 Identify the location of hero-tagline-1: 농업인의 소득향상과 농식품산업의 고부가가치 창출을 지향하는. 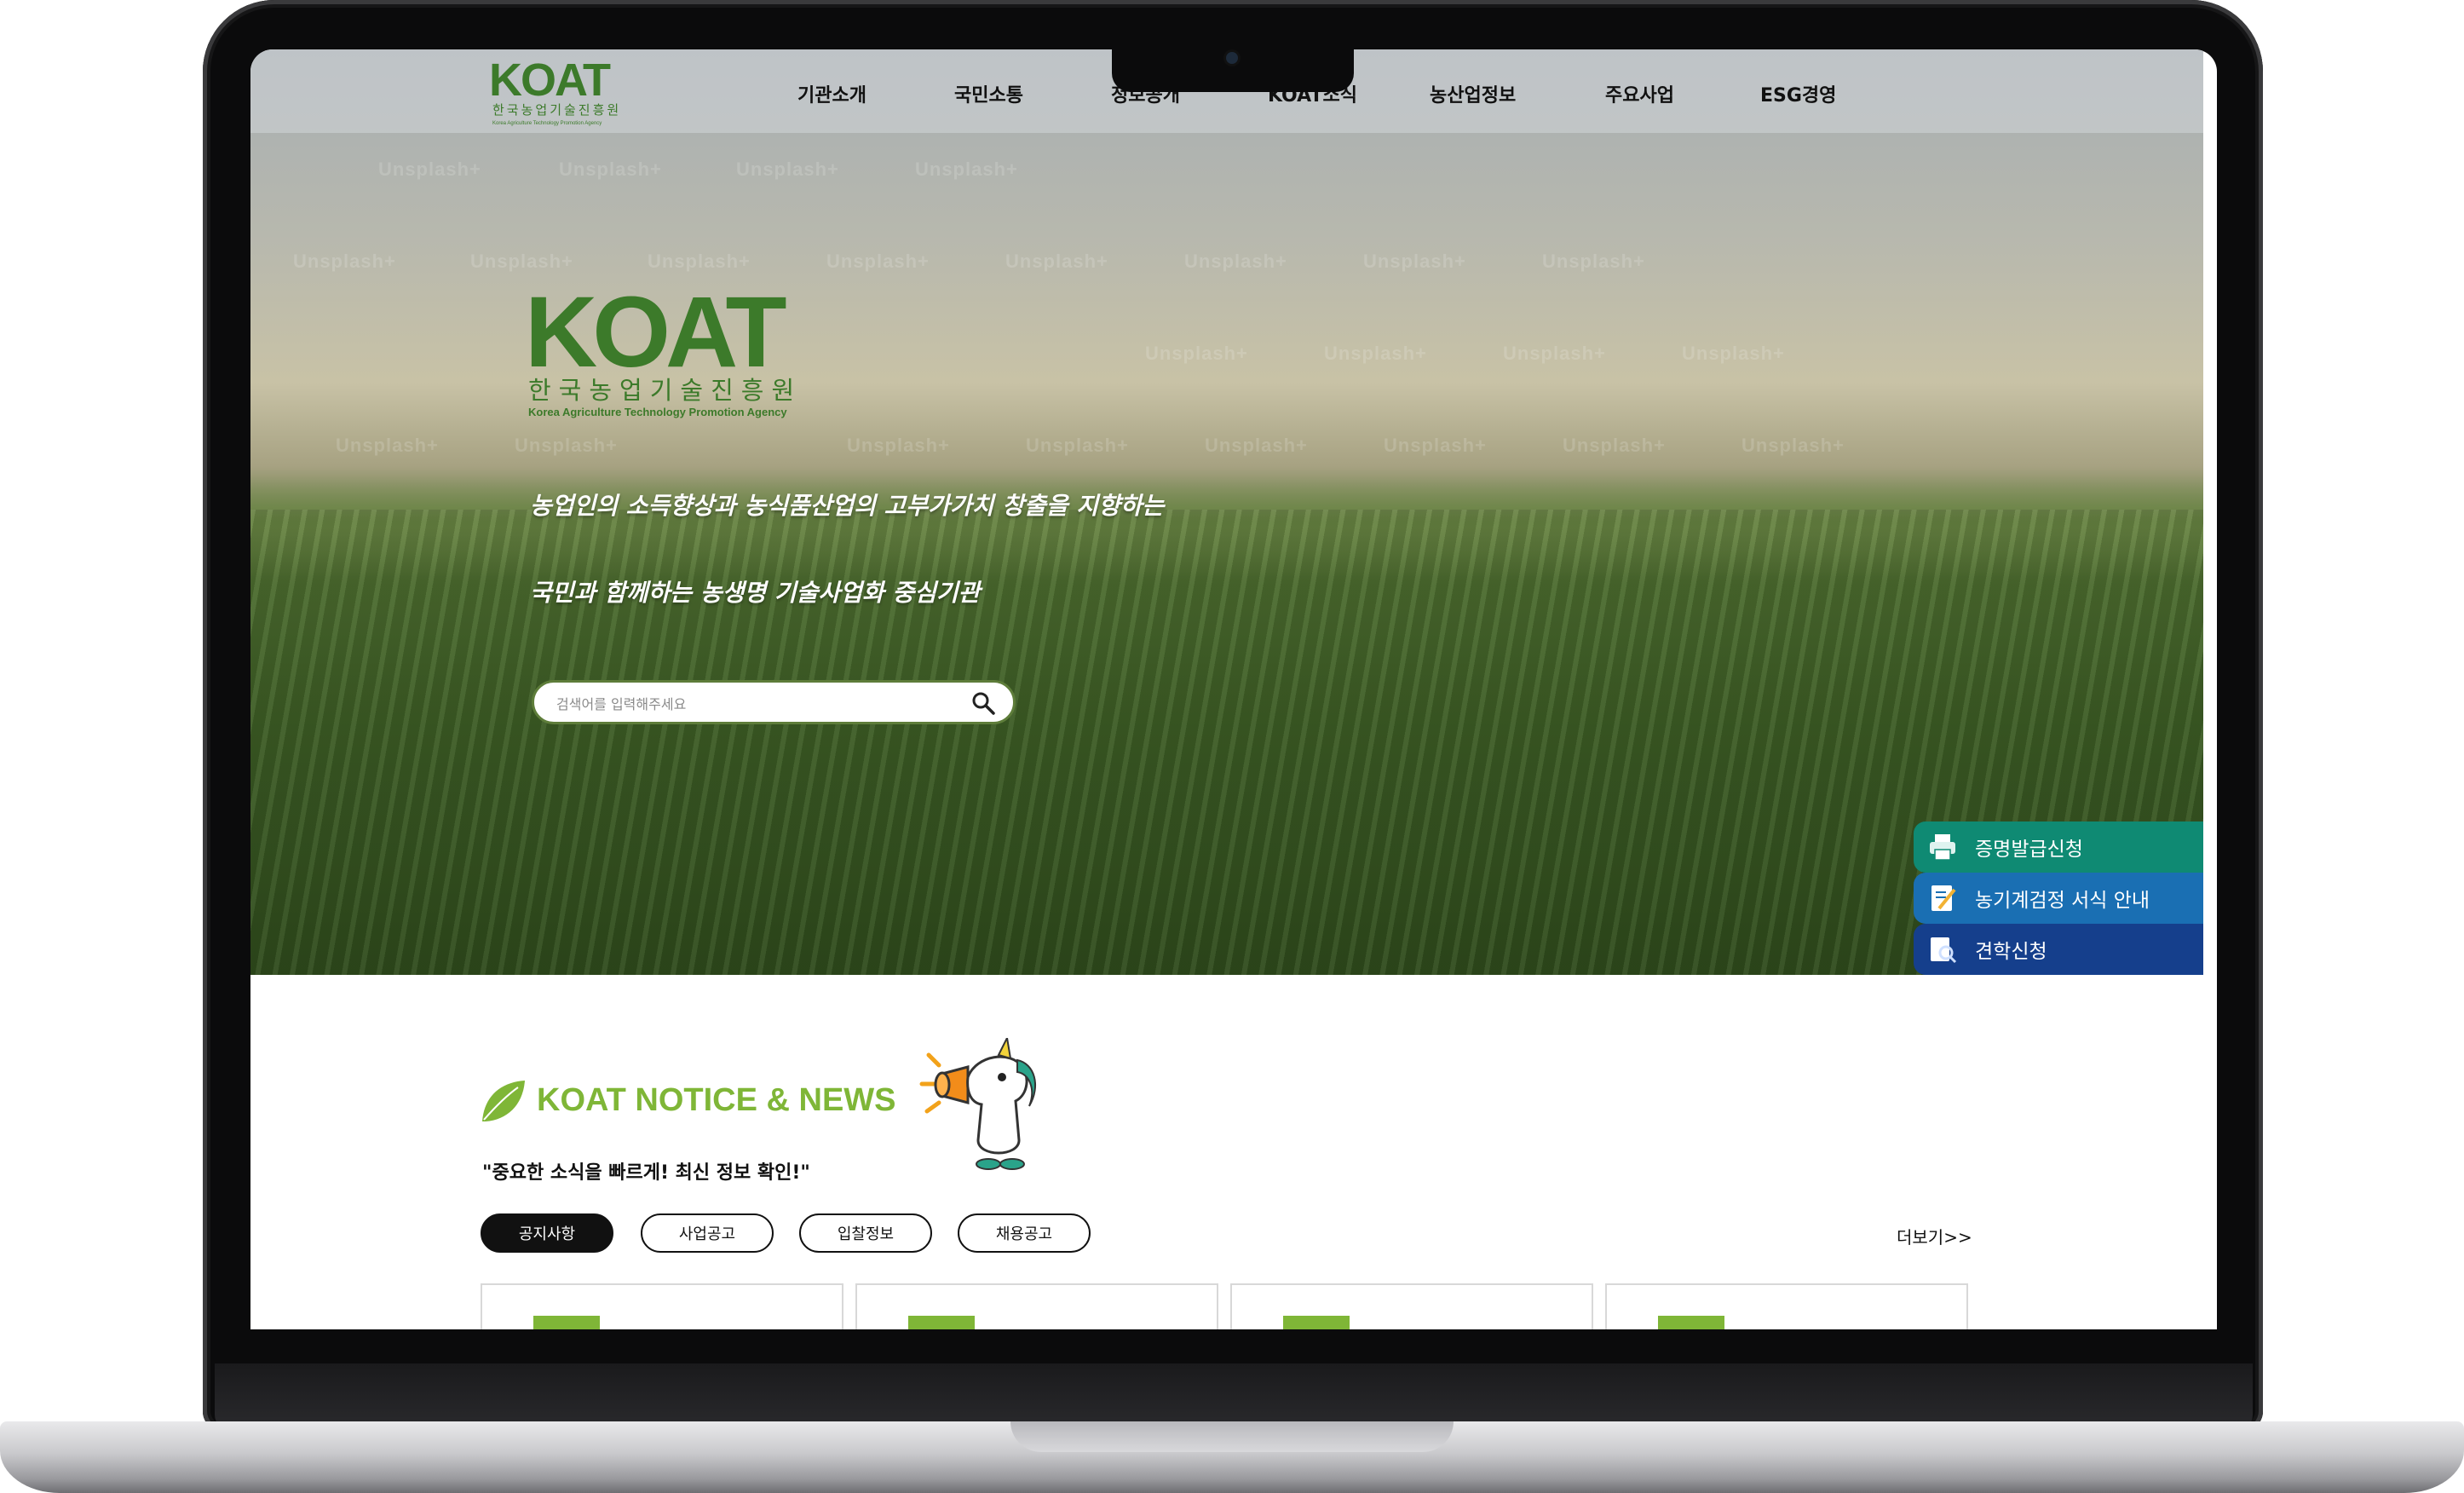
(847, 506).